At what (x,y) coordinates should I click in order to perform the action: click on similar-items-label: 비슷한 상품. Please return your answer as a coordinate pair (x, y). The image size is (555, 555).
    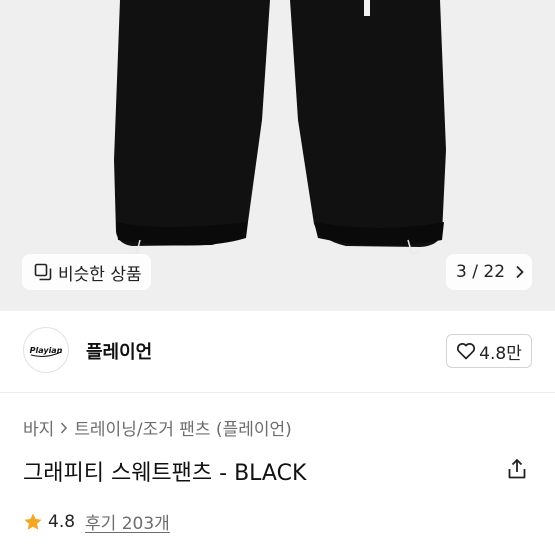
    Looking at the image, I should click on (100, 274).